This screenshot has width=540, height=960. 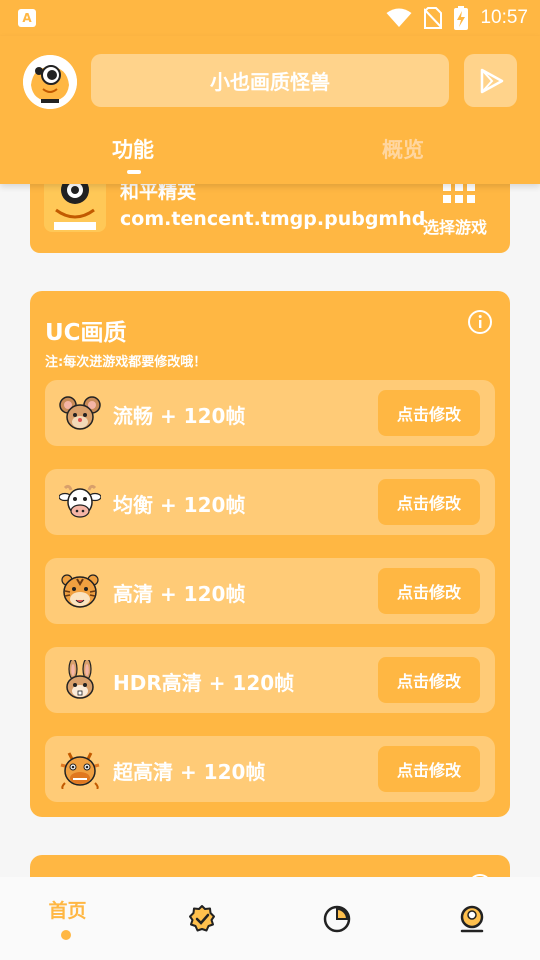 I want to click on grid-icon, so click(x=459, y=193).